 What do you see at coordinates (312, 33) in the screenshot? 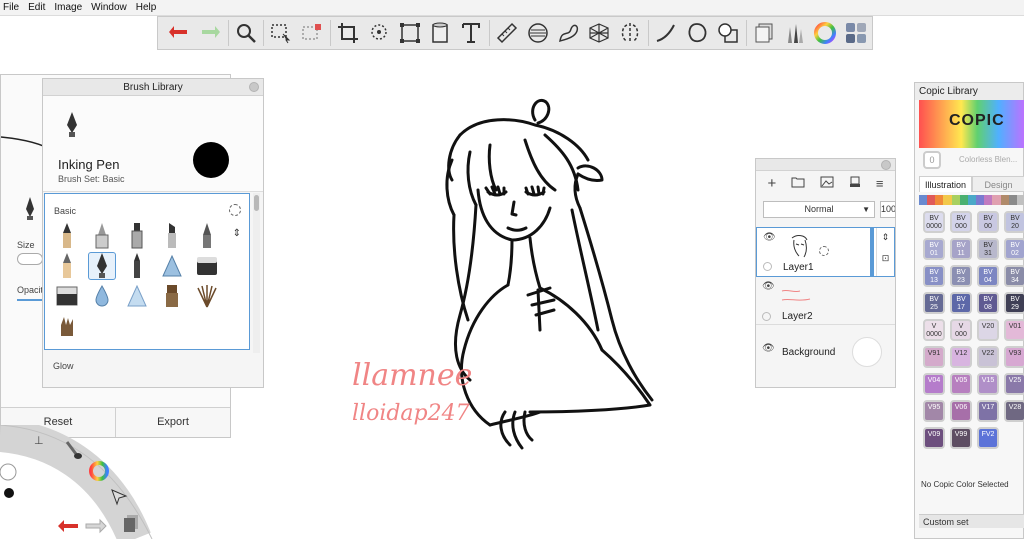
I see `selection-mask-icon` at bounding box center [312, 33].